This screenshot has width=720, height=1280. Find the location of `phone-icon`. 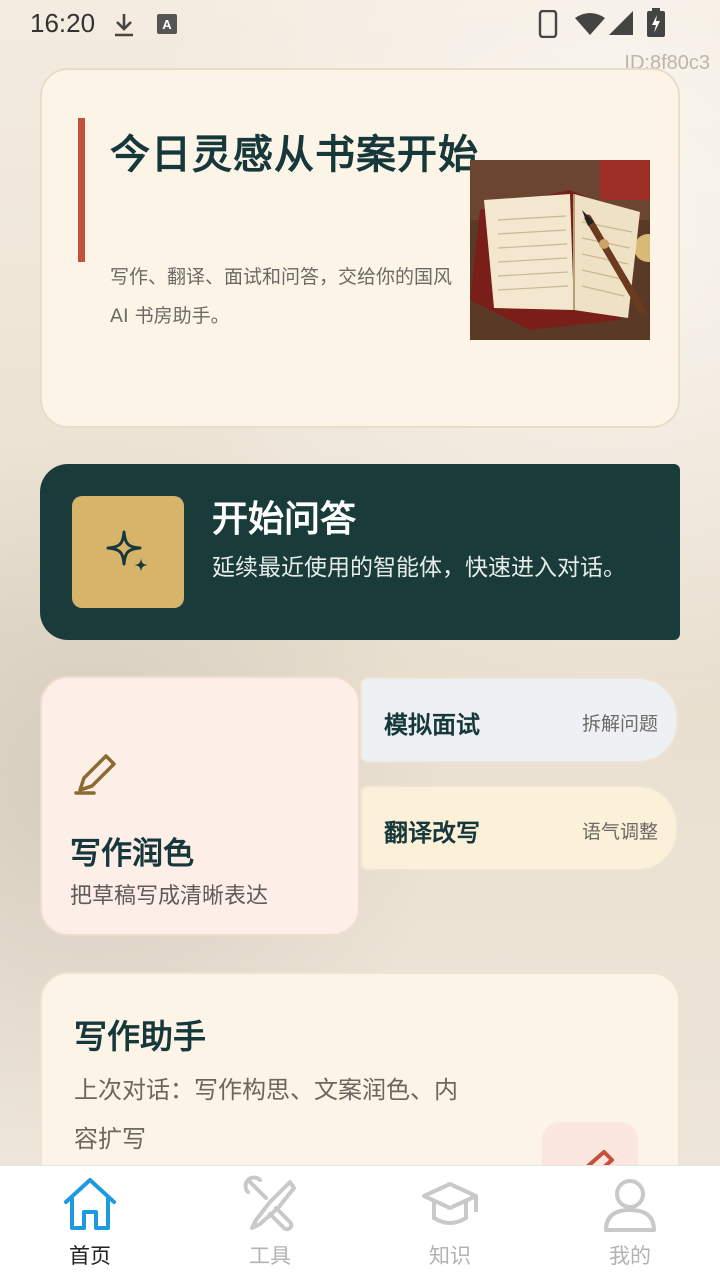

phone-icon is located at coordinates (548, 24).